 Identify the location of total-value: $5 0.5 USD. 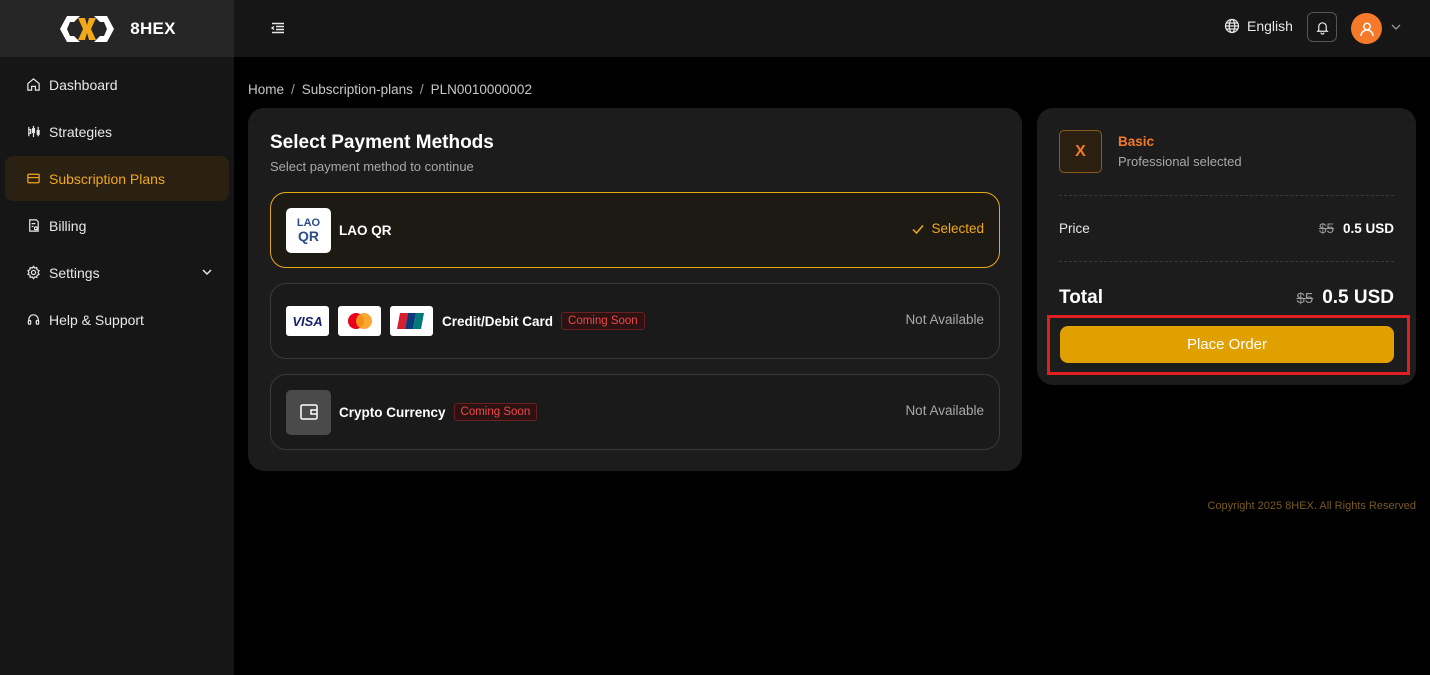
(1346, 298).